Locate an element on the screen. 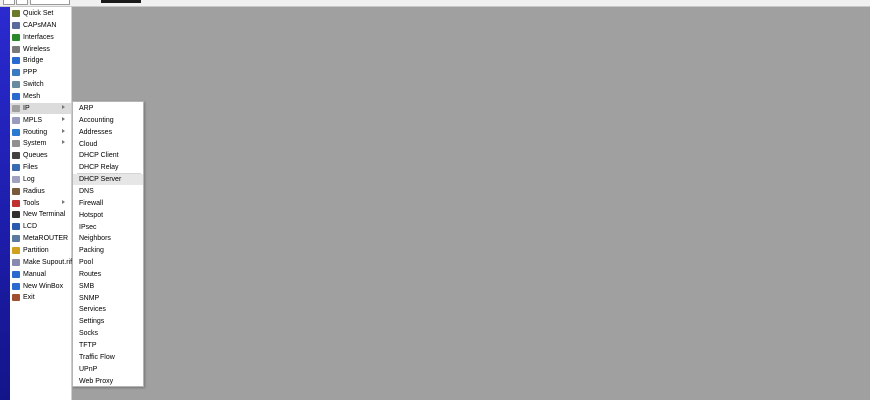 Image resolution: width=870 pixels, height=400 pixels. undo-button is located at coordinates (9, 2).